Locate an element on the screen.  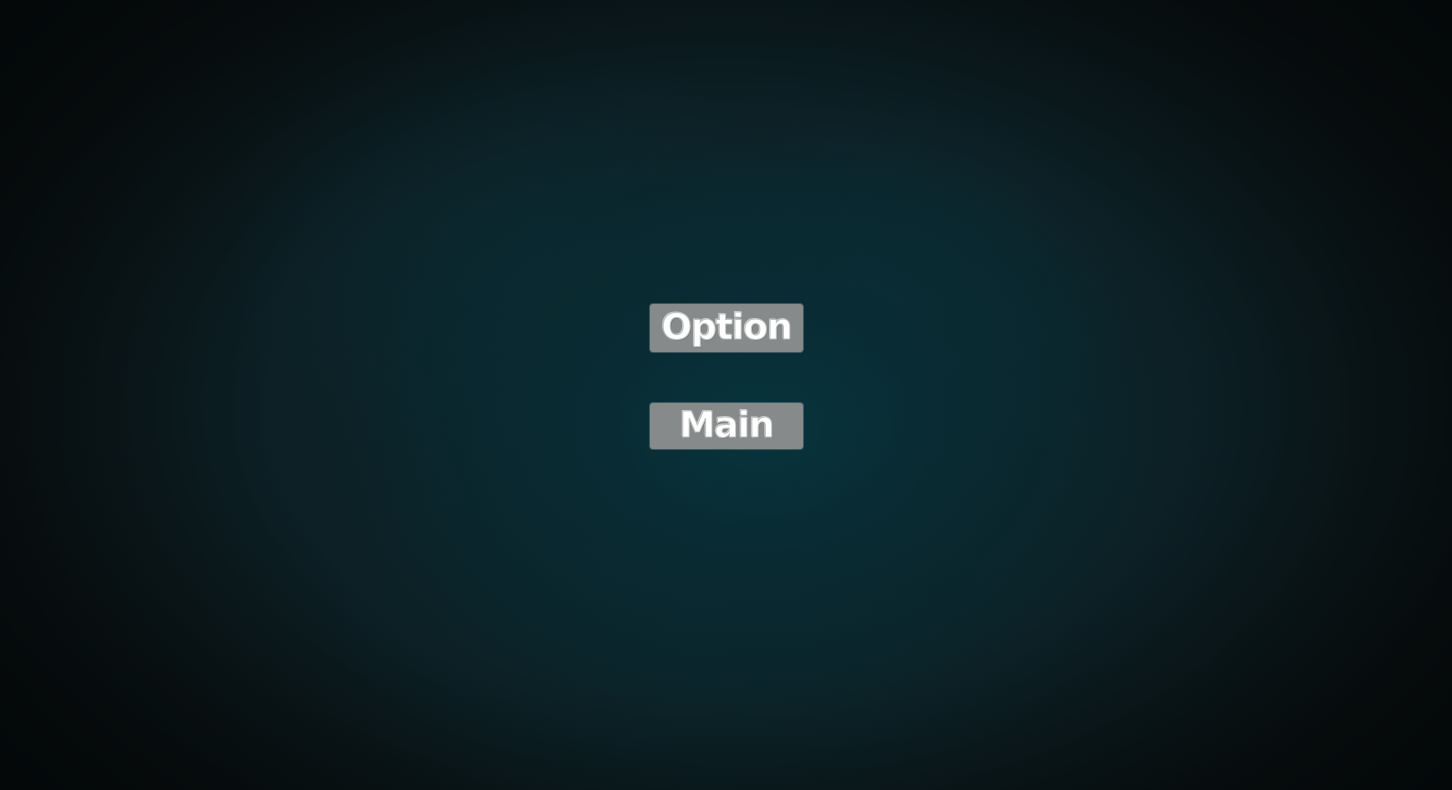
main-button-label: Main is located at coordinates (727, 425).